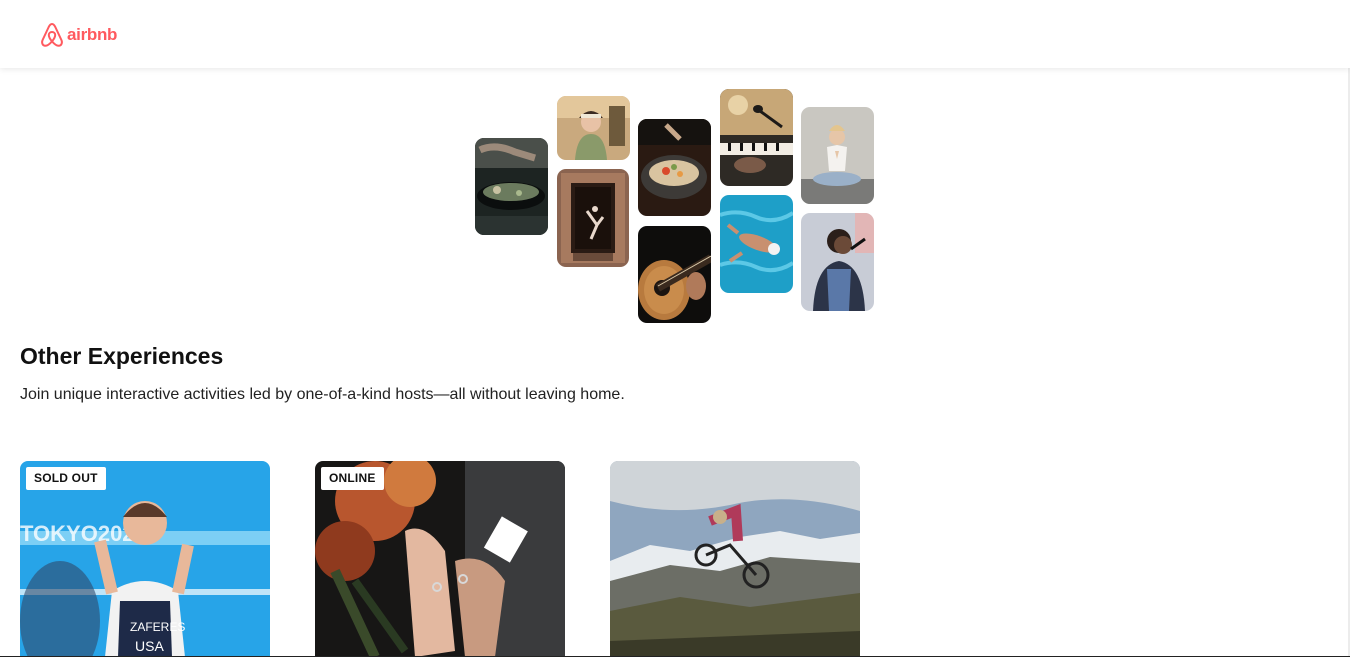 This screenshot has height=657, width=1350. I want to click on collage-dancer-photo, so click(593, 218).